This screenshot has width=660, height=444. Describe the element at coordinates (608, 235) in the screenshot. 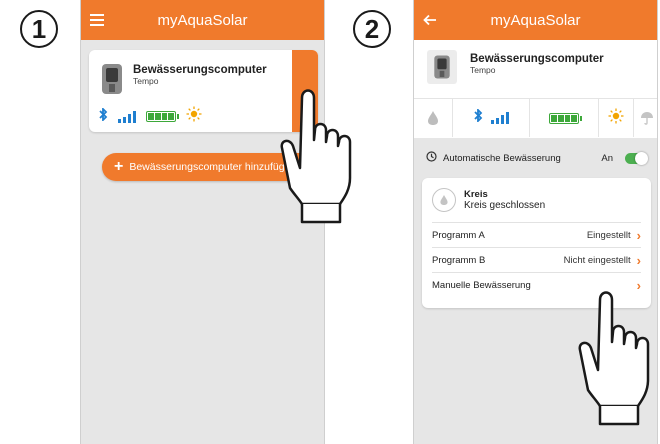

I see `program-a-value: Eingestellt` at that location.